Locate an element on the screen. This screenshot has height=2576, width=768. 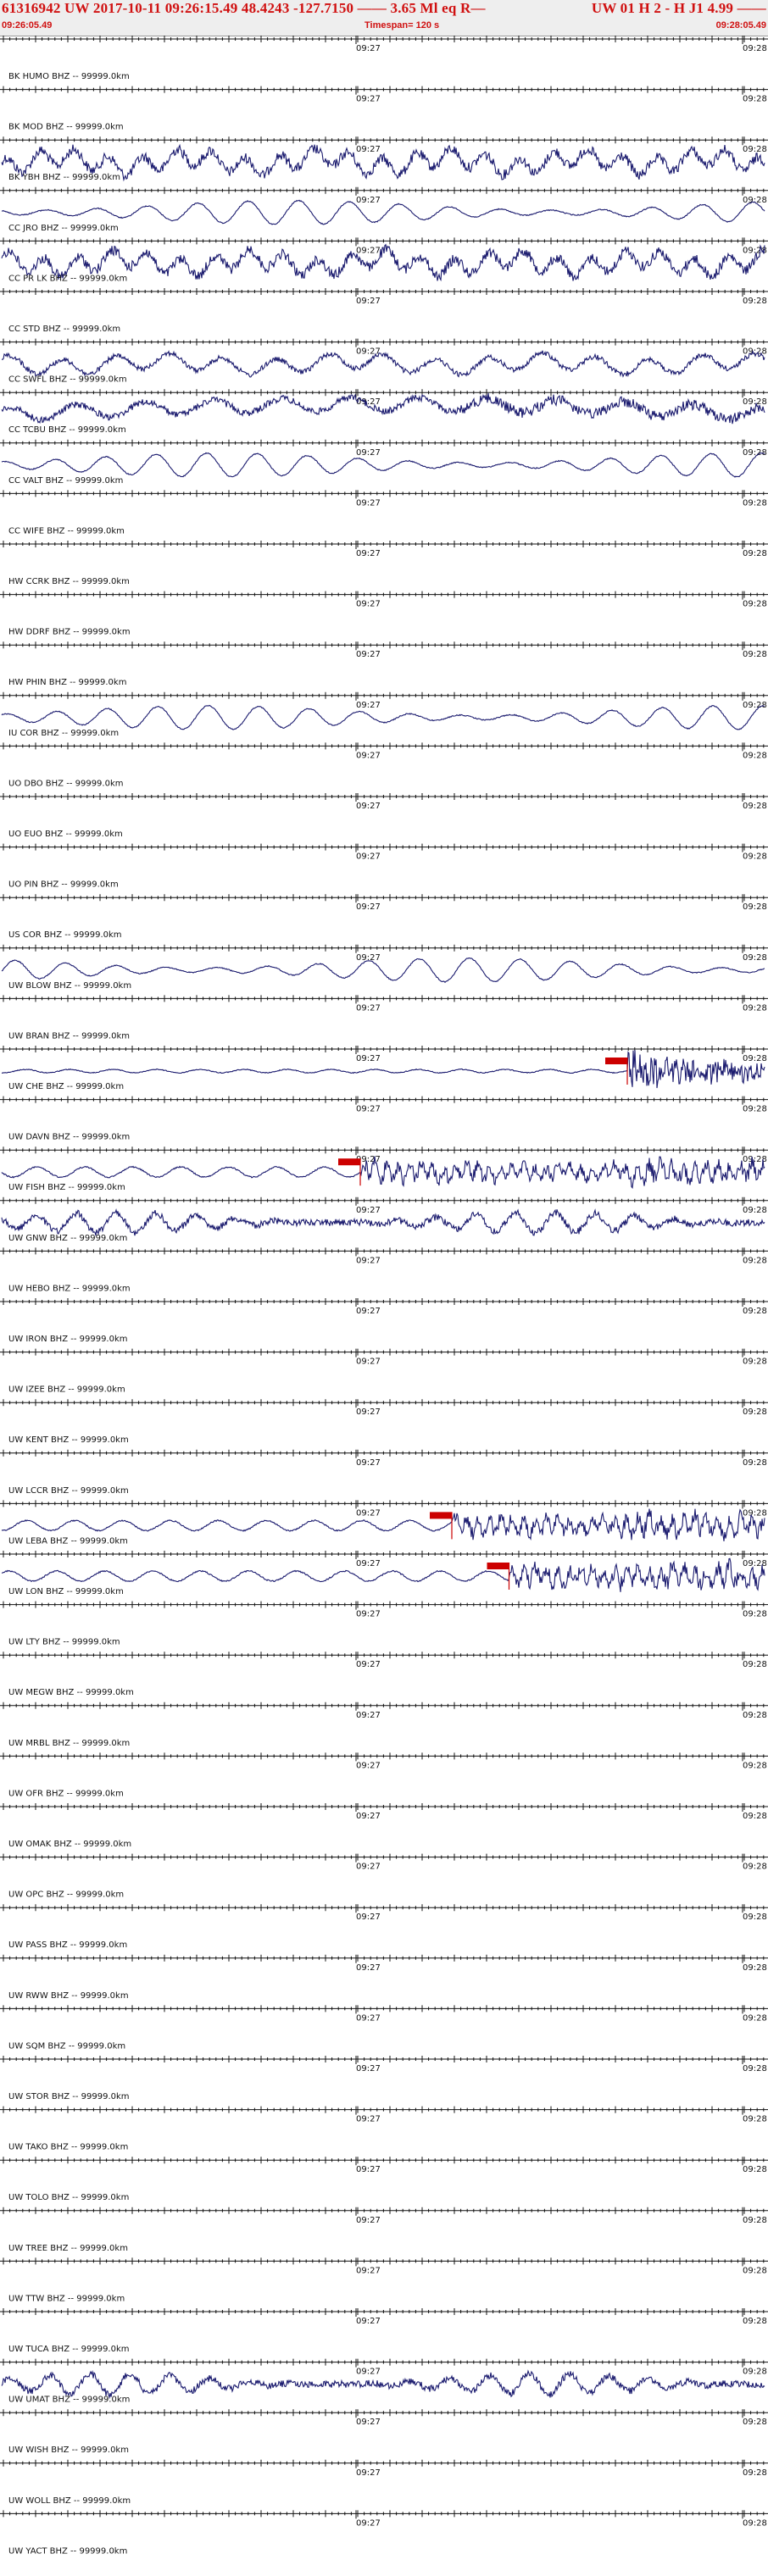
channel-label: UW GNW BHZ -- 99999.0km is located at coordinates (67, 1238).